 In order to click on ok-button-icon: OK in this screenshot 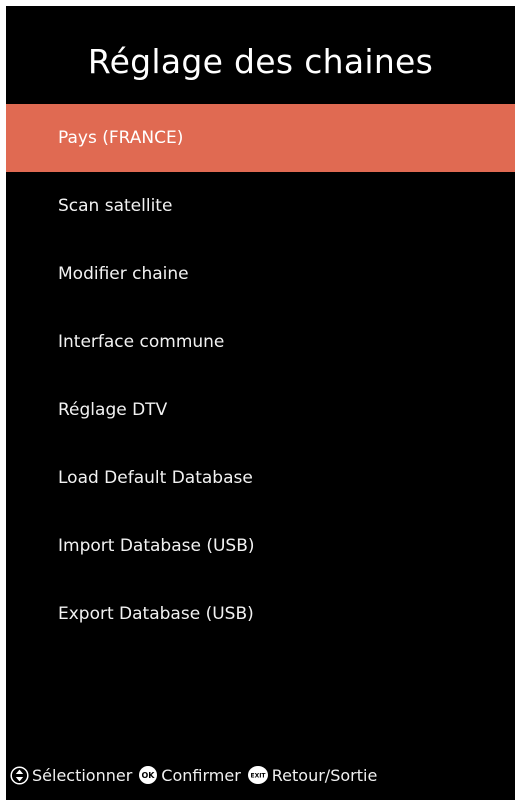, I will do `click(148, 775)`.